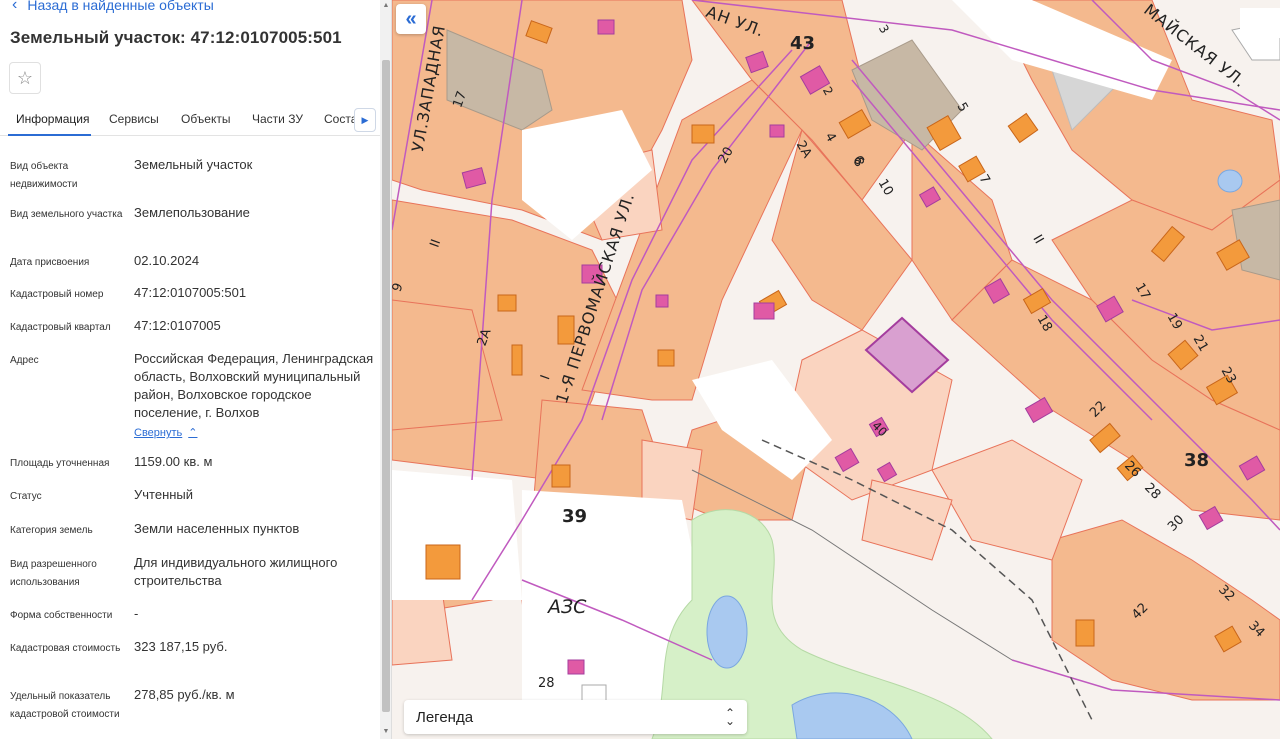 This screenshot has width=1280, height=739. I want to click on collapse-link: Свернуть ⌃, so click(165, 433).